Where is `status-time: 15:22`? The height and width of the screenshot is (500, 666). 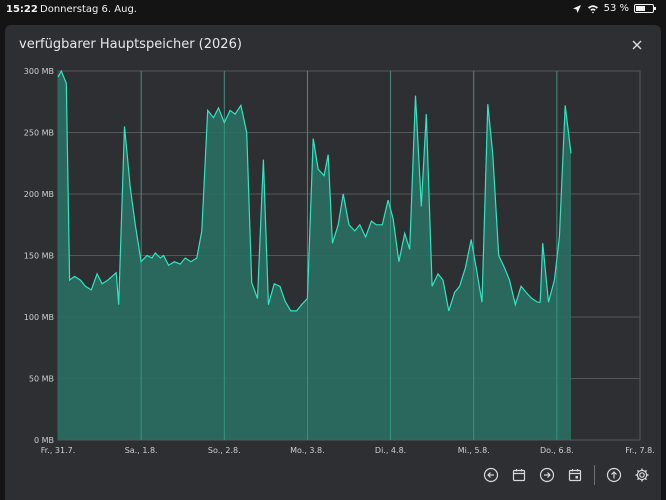 status-time: 15:22 is located at coordinates (22, 9).